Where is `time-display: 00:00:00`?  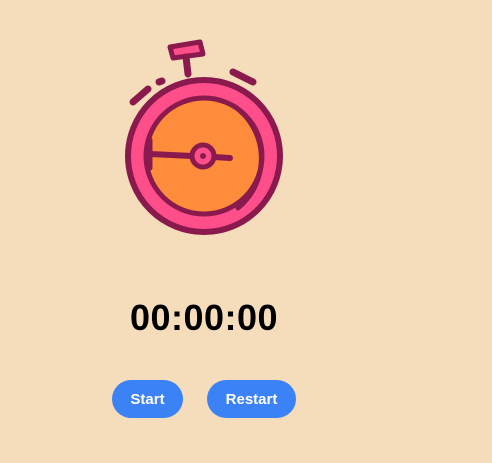
time-display: 00:00:00 is located at coordinates (204, 317).